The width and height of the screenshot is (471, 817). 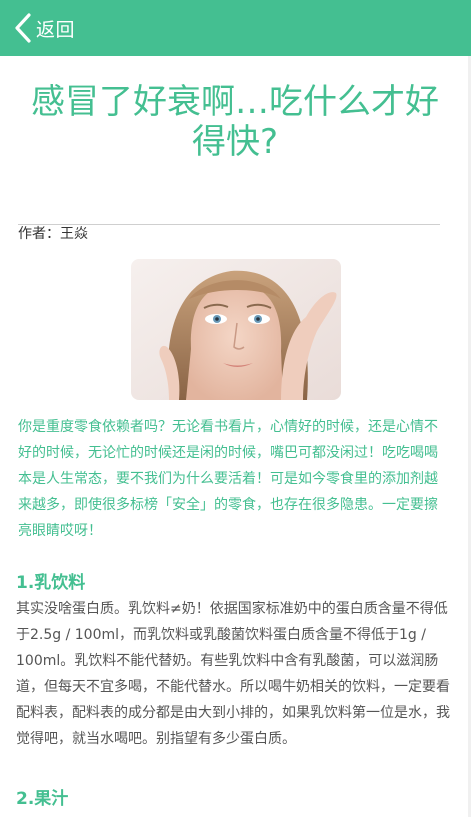 I want to click on article-title: 感冒了好衰啊…吃什么才好得快?, so click(x=235, y=122).